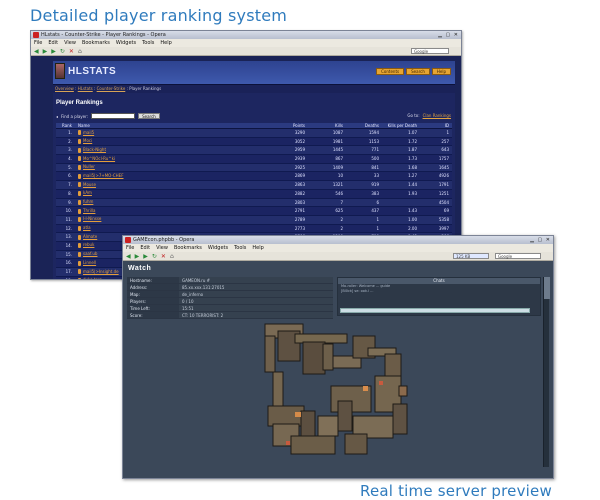 This screenshot has width=600, height=500. What do you see at coordinates (103, 176) in the screenshot?
I see `player-link: mail5|>7+MO-CHEF` at bounding box center [103, 176].